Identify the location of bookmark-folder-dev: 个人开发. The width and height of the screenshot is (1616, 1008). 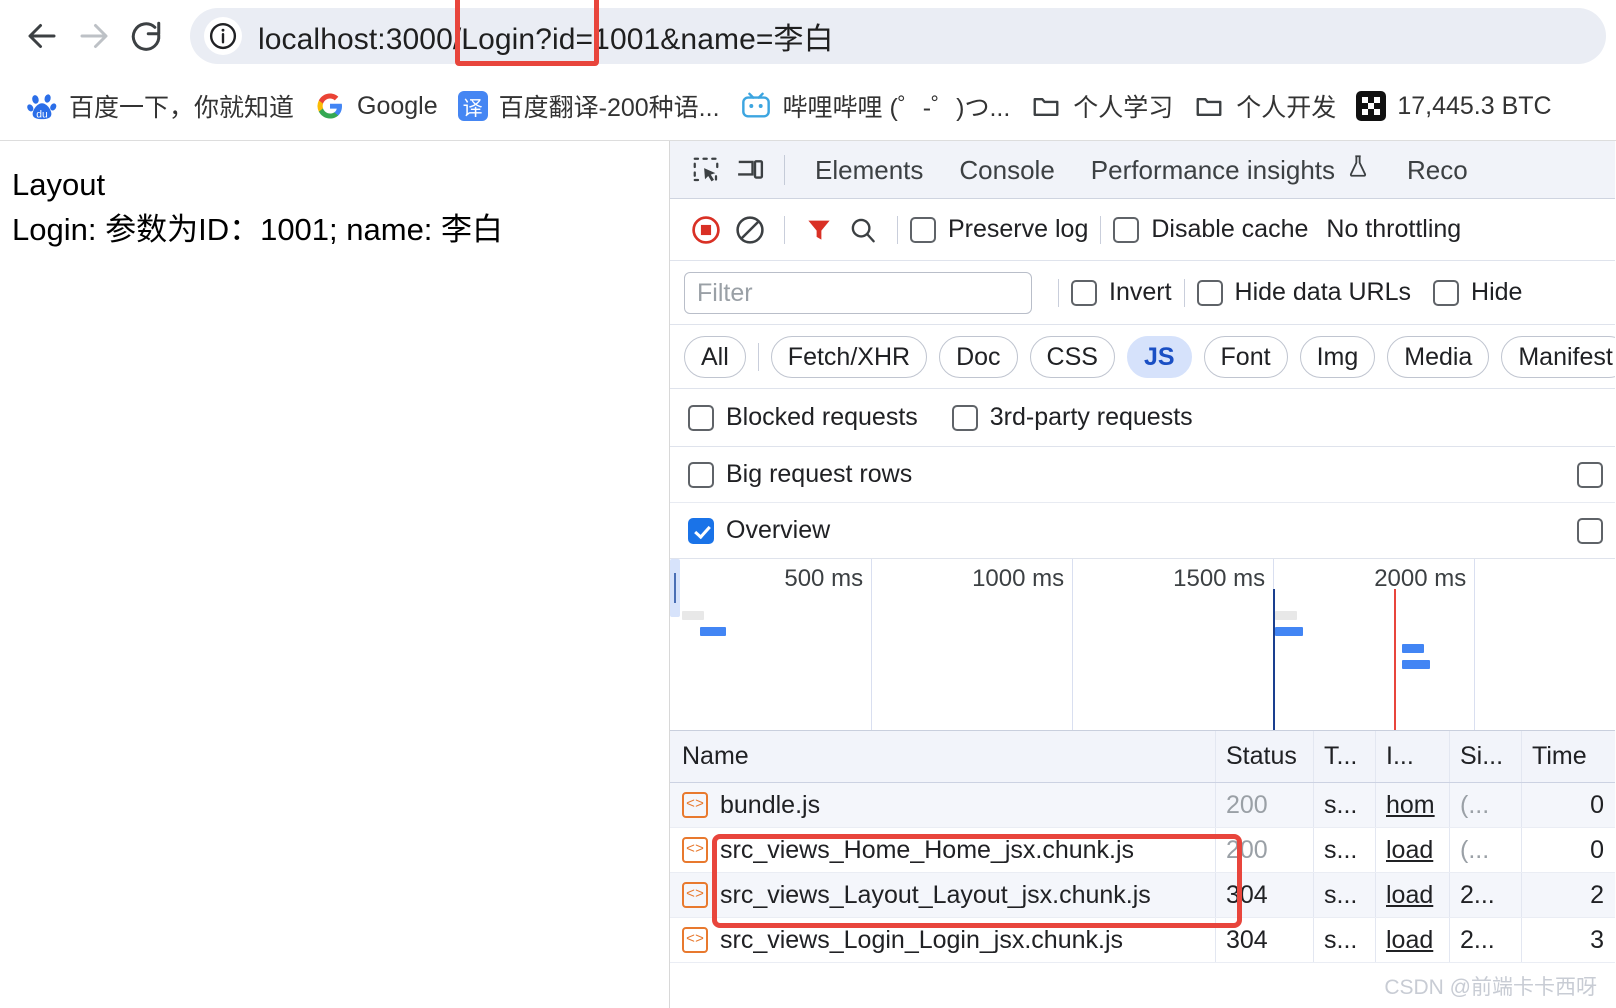
(1264, 106).